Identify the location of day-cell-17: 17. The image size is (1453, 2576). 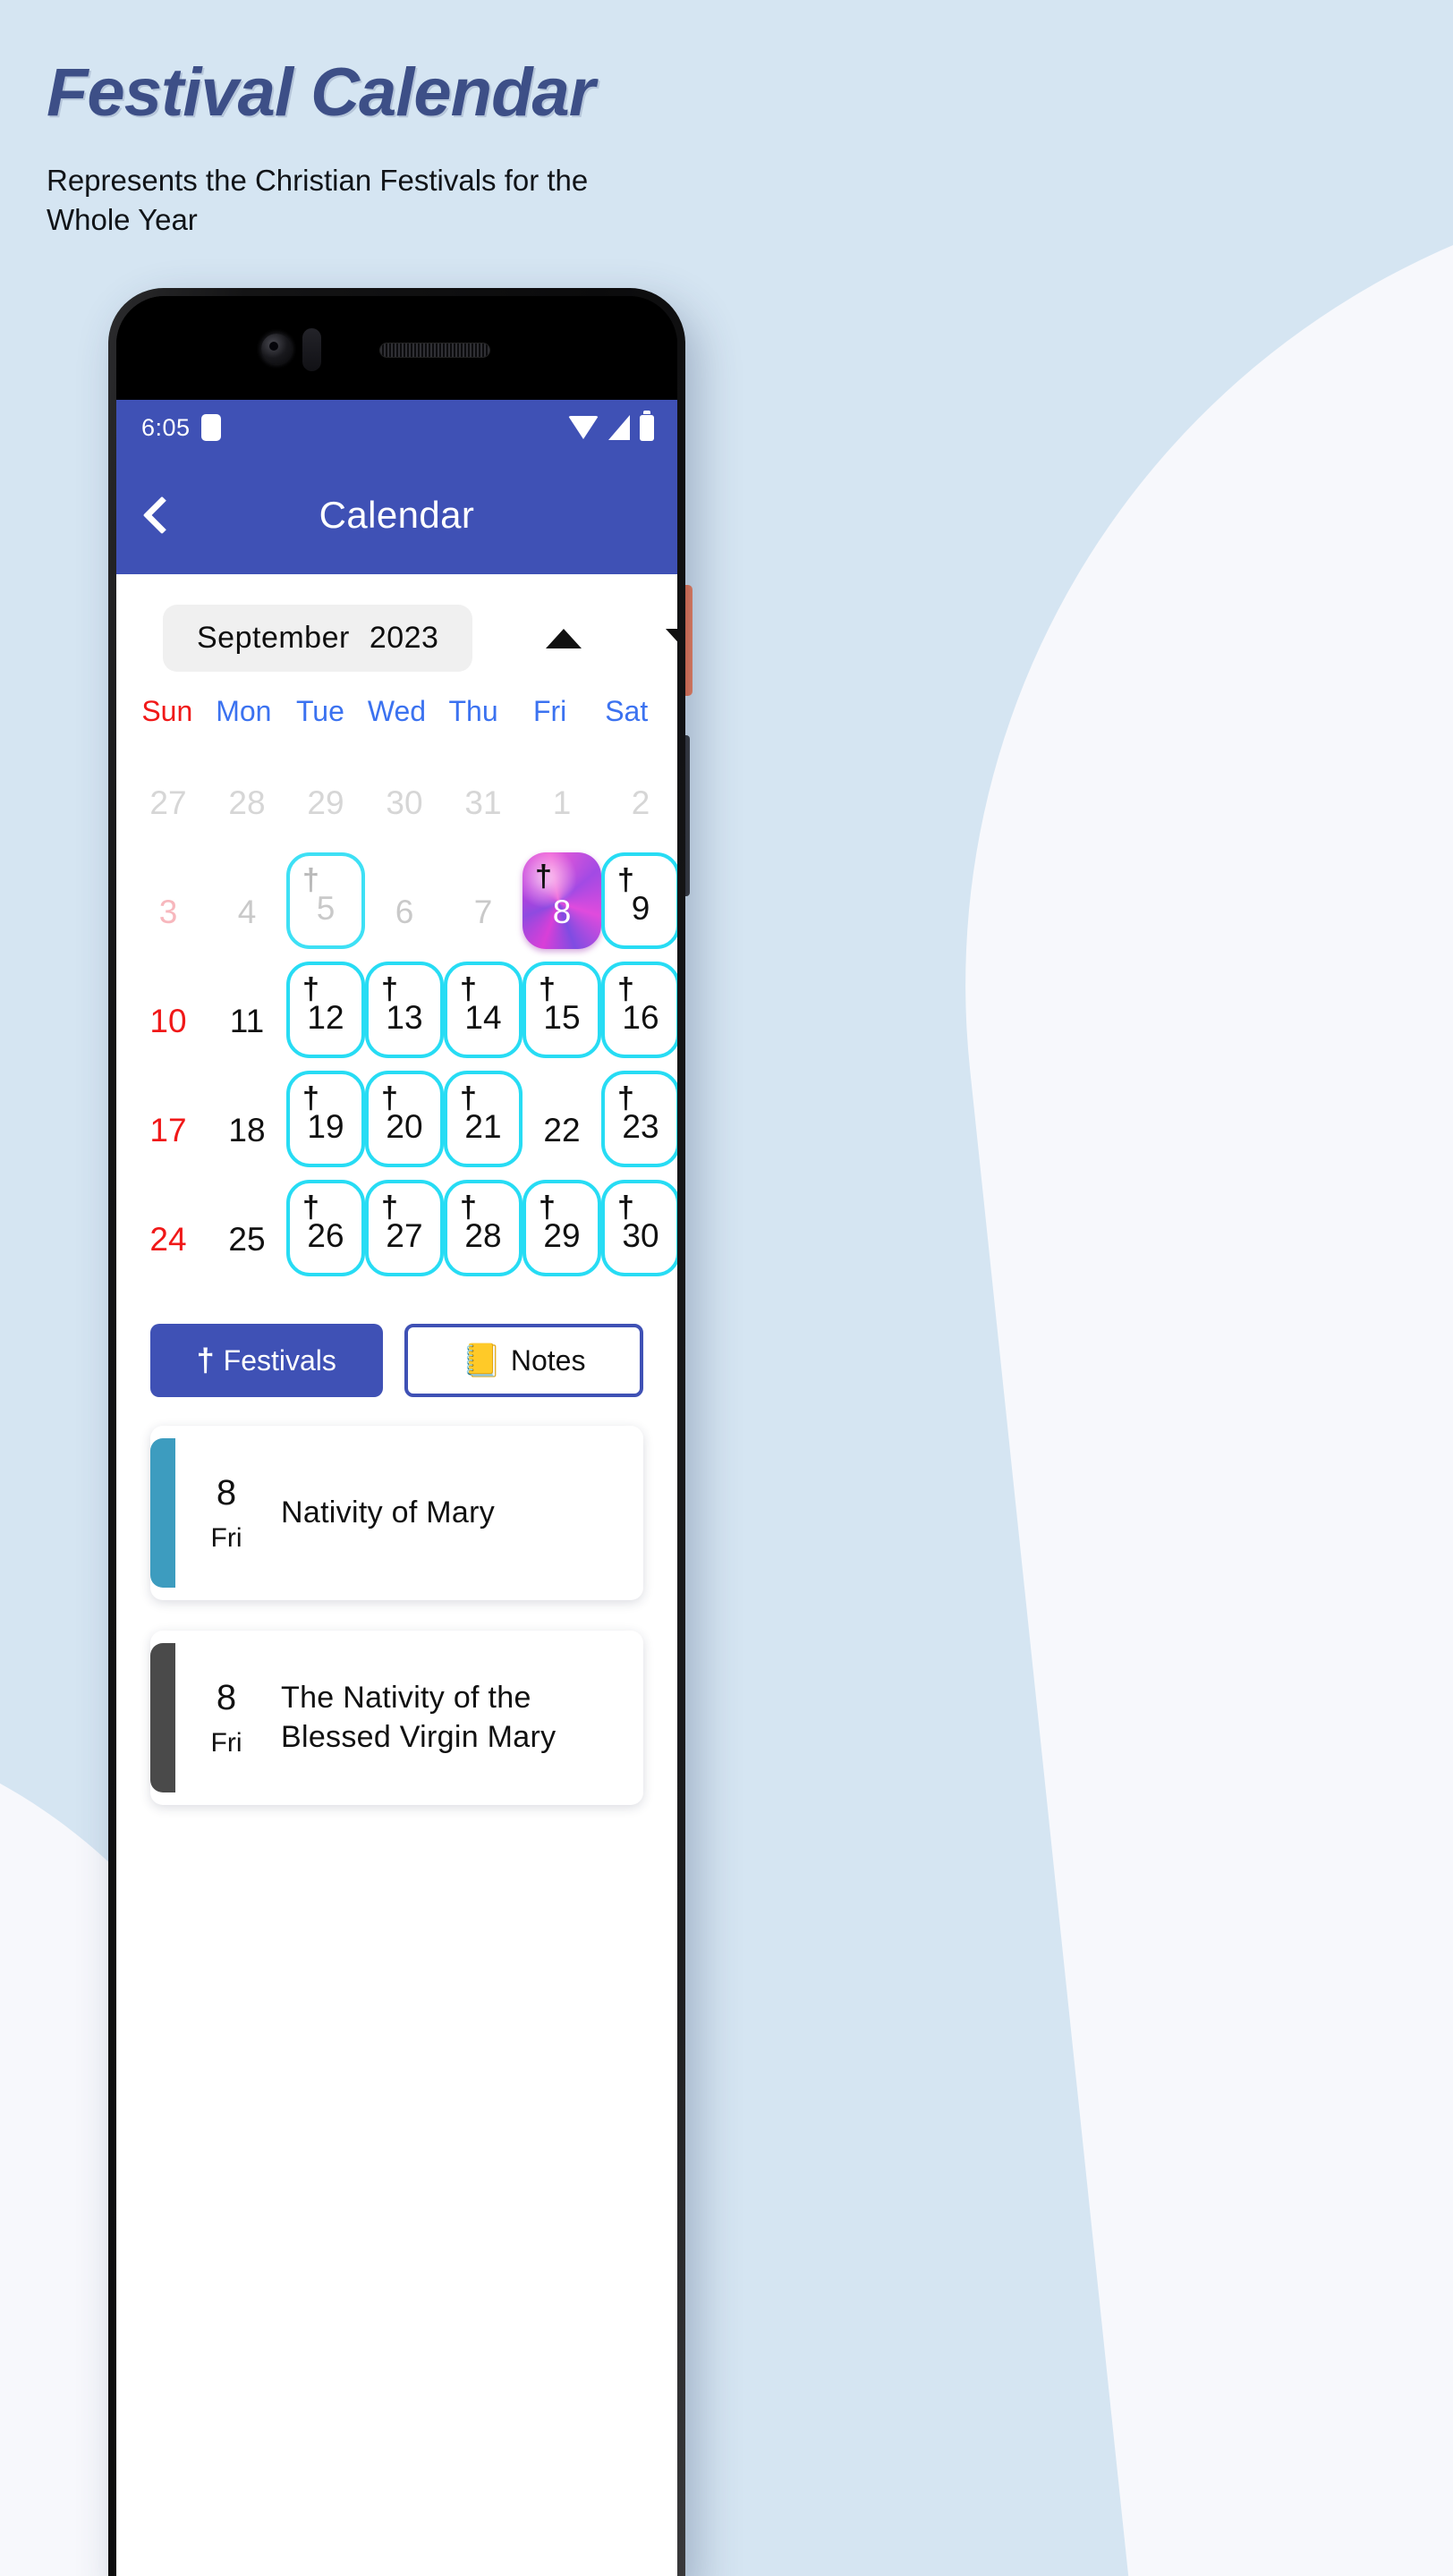
(168, 1119).